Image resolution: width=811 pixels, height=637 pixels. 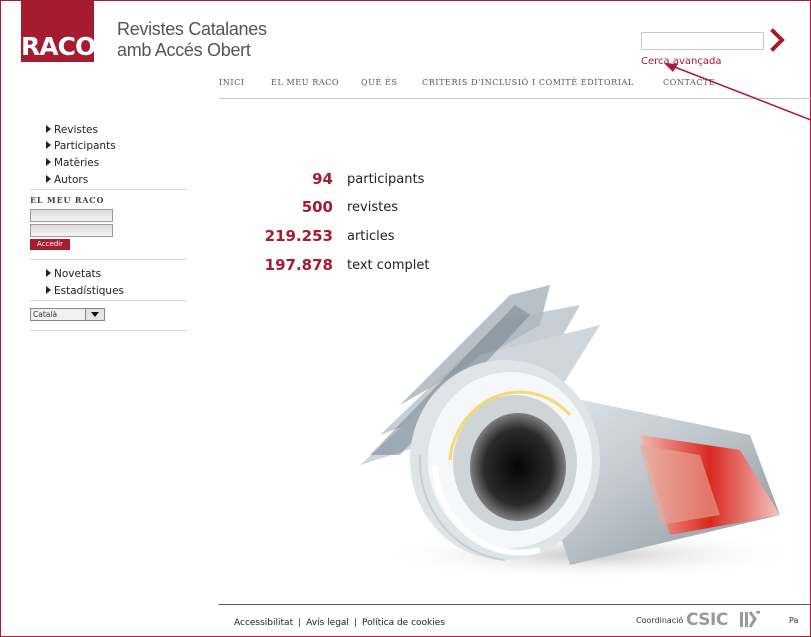 I want to click on annotation-arrow, so click(x=737, y=92).